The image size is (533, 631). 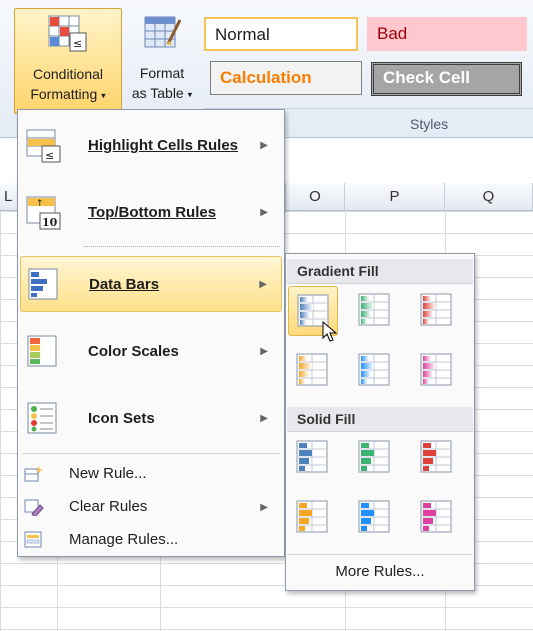 I want to click on menu-item-label: Clear Rules, so click(x=108, y=506).